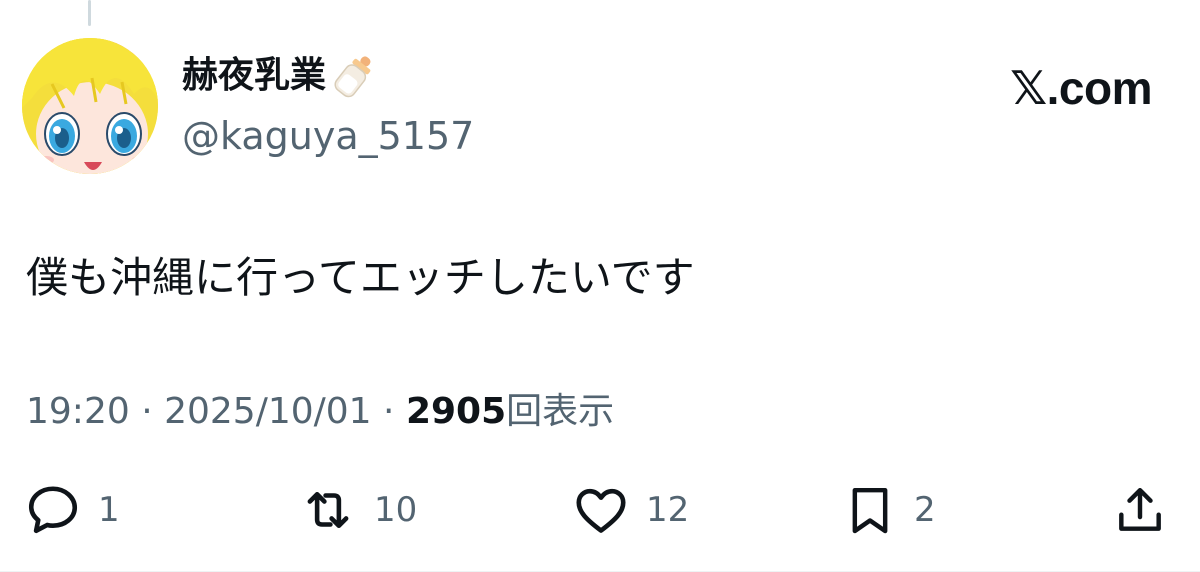 The height and width of the screenshot is (572, 1200). What do you see at coordinates (78, 411) in the screenshot?
I see `post-time: 19:20` at bounding box center [78, 411].